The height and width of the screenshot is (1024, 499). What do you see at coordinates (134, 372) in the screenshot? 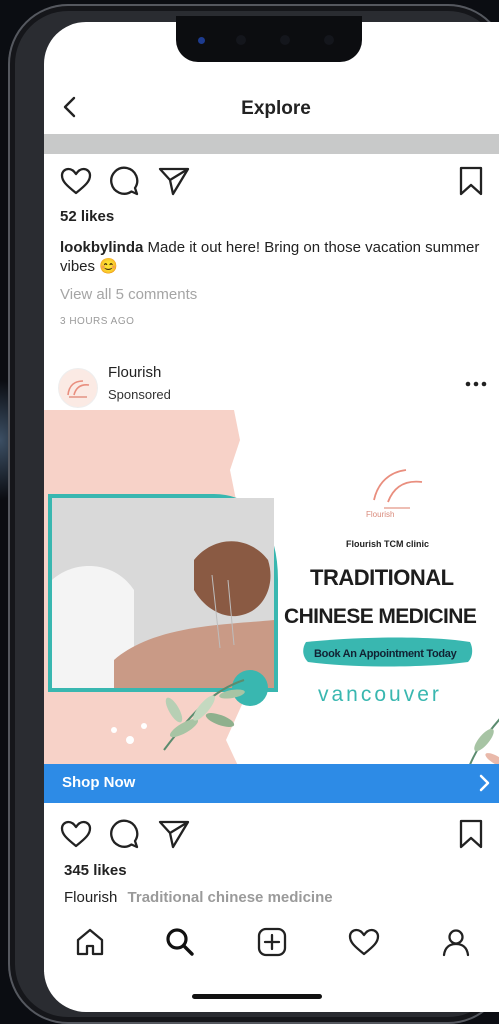
I see `ad-account-name: Flourish` at bounding box center [134, 372].